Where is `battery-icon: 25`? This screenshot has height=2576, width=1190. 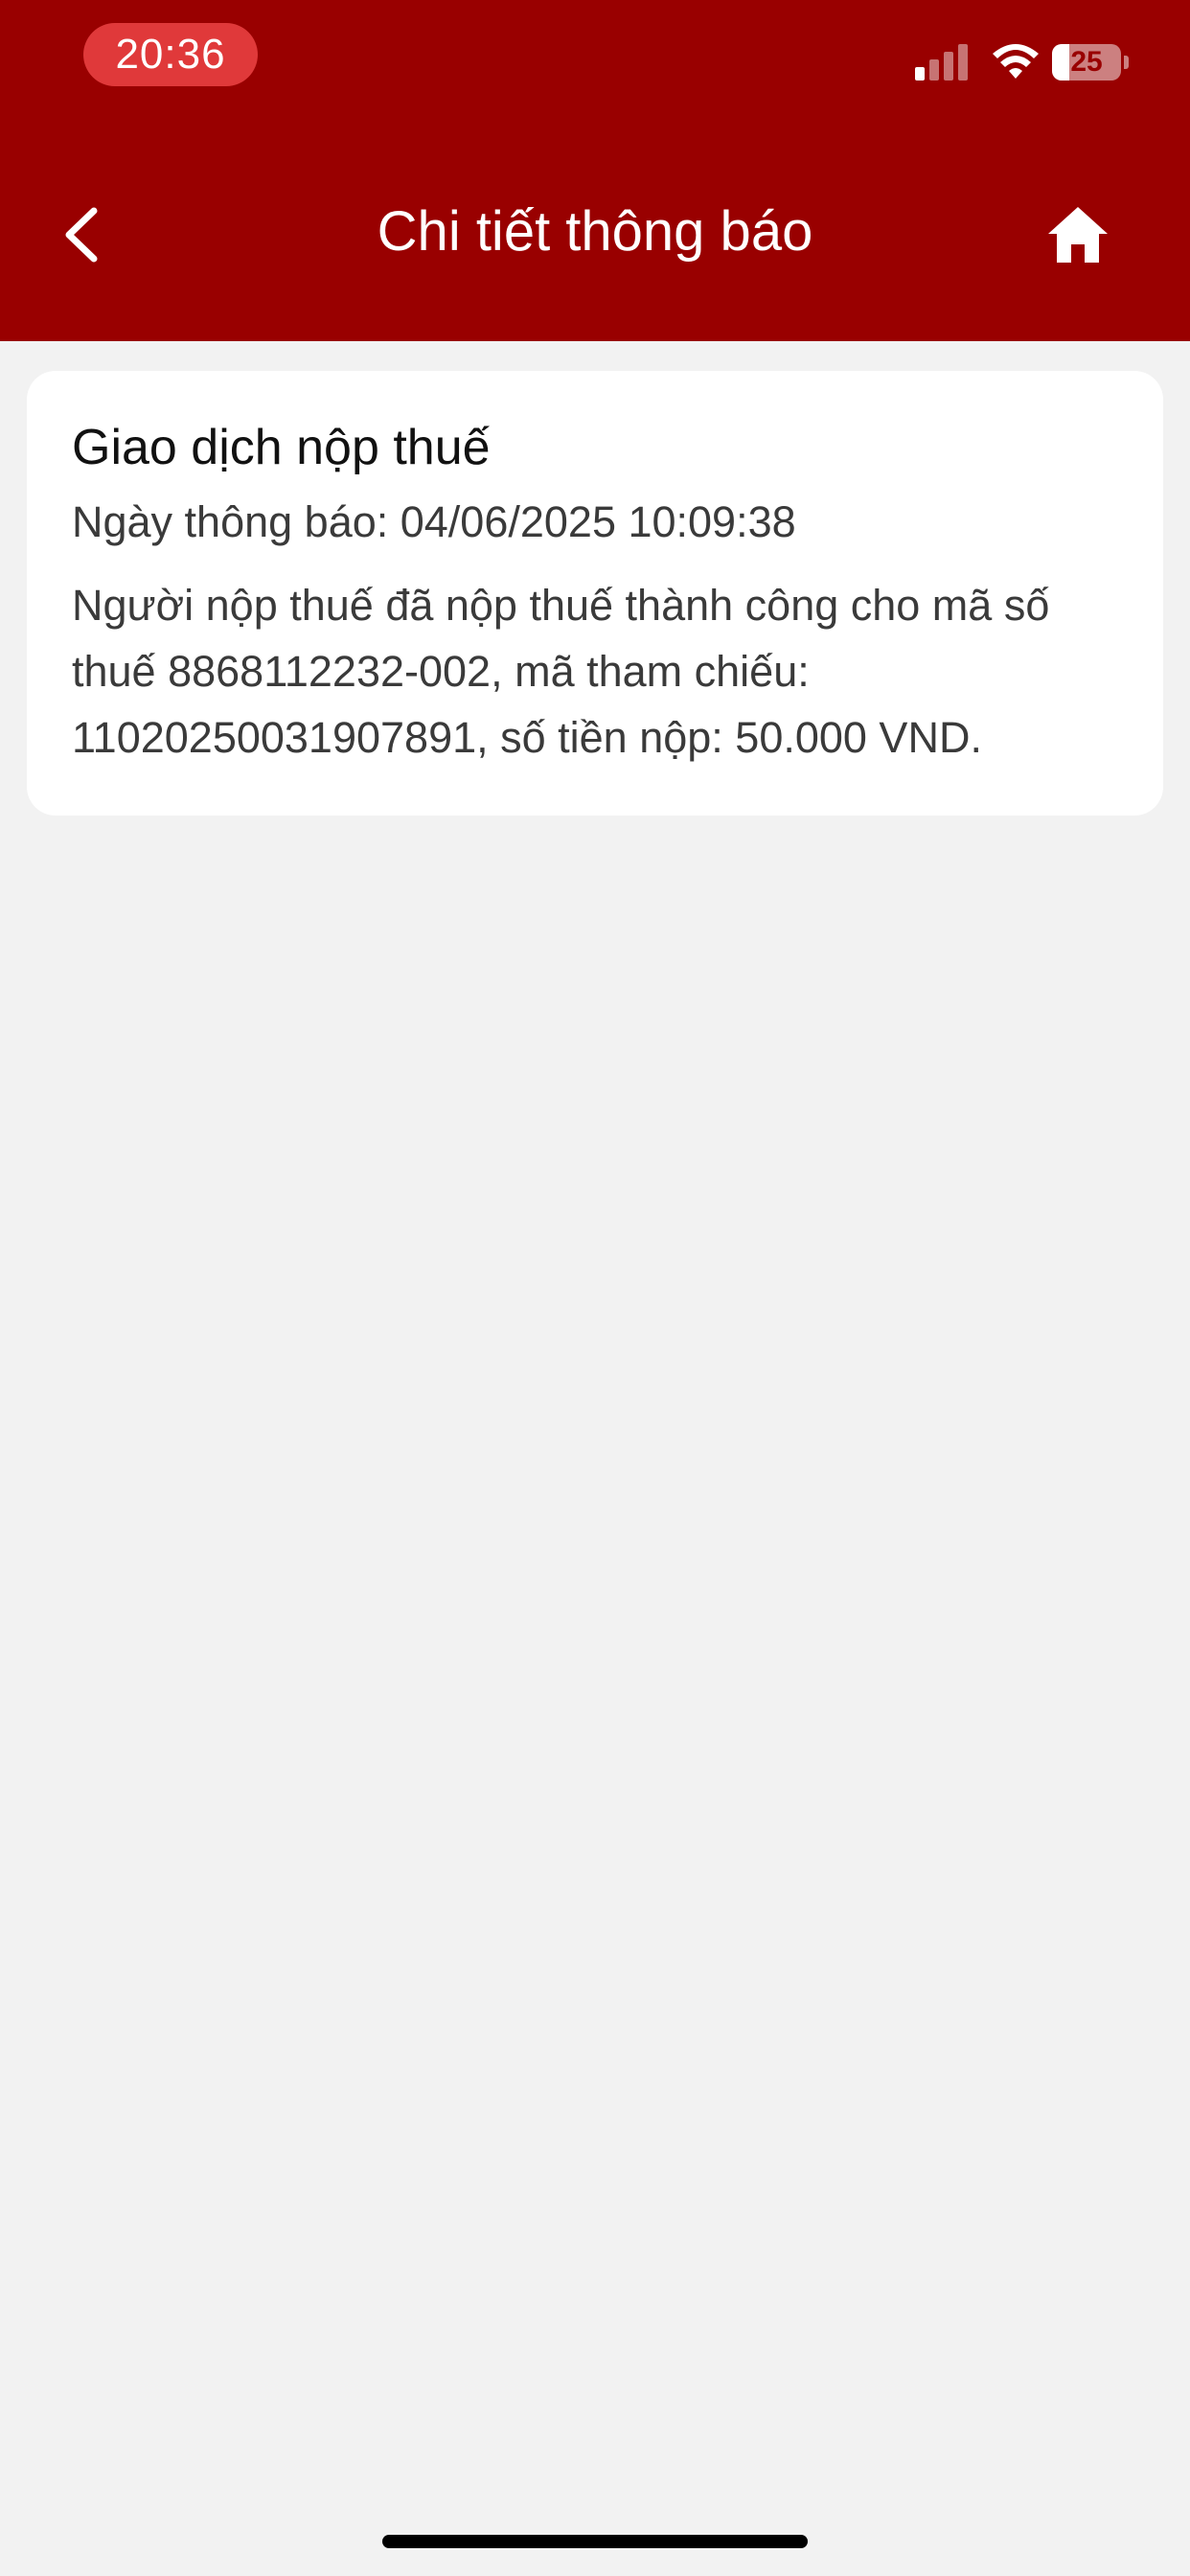 battery-icon: 25 is located at coordinates (1087, 62).